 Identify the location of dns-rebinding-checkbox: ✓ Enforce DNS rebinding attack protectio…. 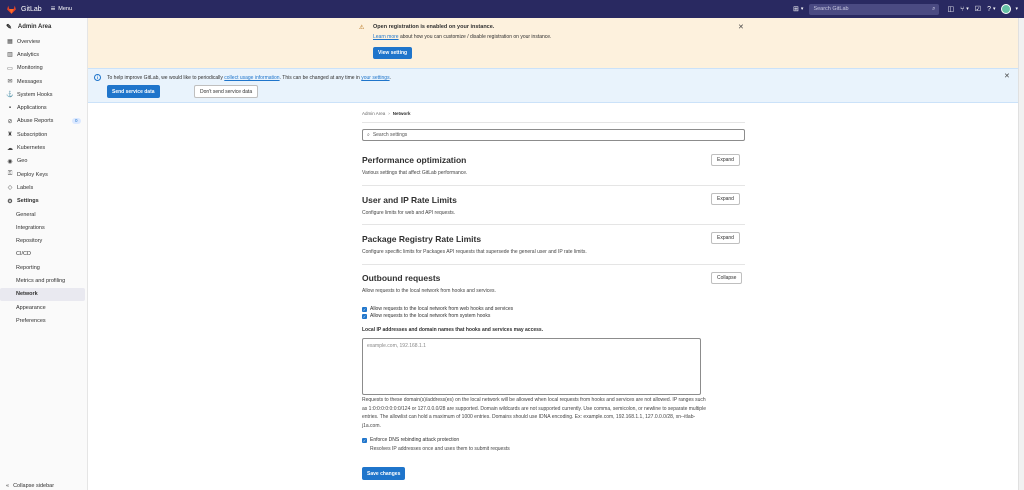
(410, 440).